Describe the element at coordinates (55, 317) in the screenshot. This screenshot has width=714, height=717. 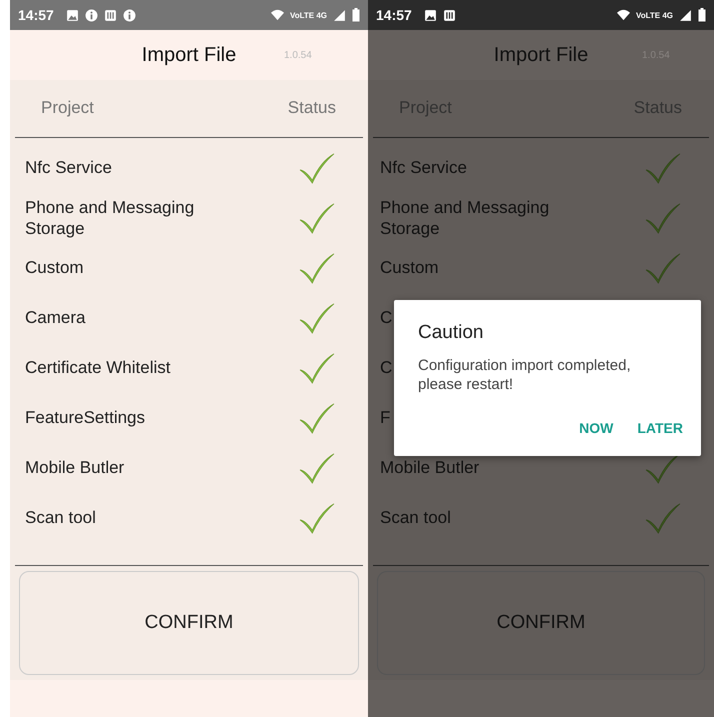
I see `project-name: Camera` at that location.